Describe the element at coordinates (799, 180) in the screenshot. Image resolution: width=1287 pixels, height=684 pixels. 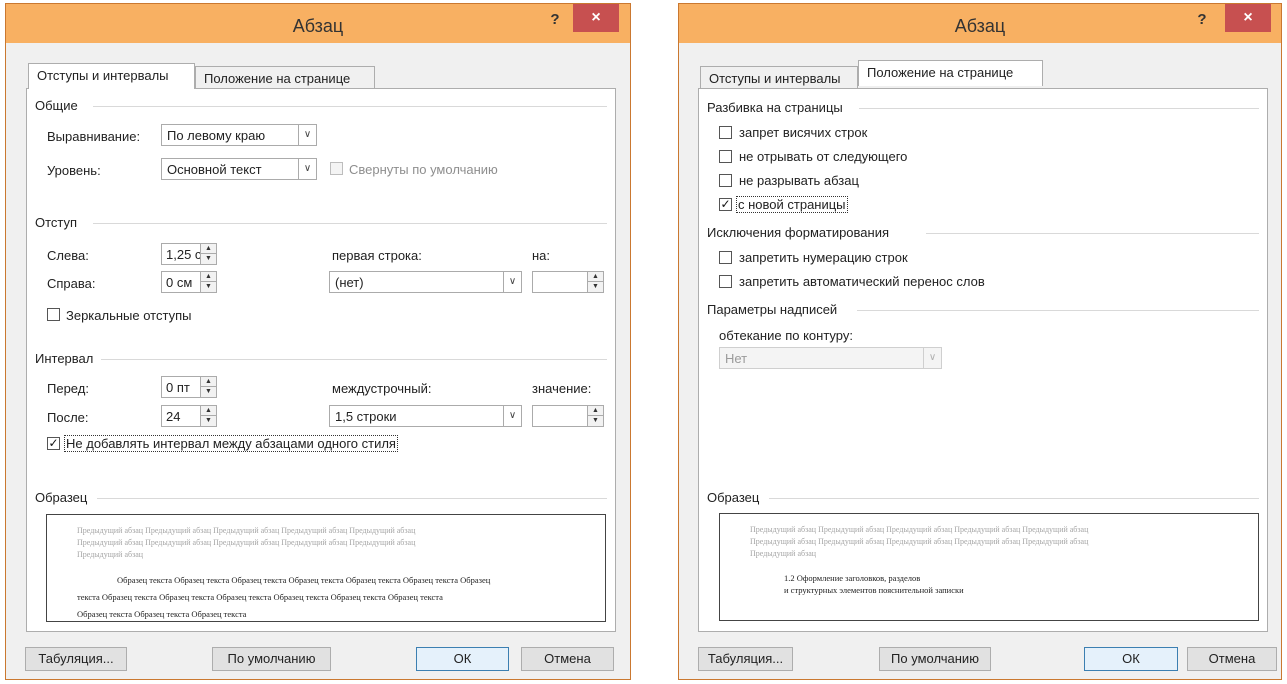
I see `keep-lines-together-label: не разрывать абзац` at that location.